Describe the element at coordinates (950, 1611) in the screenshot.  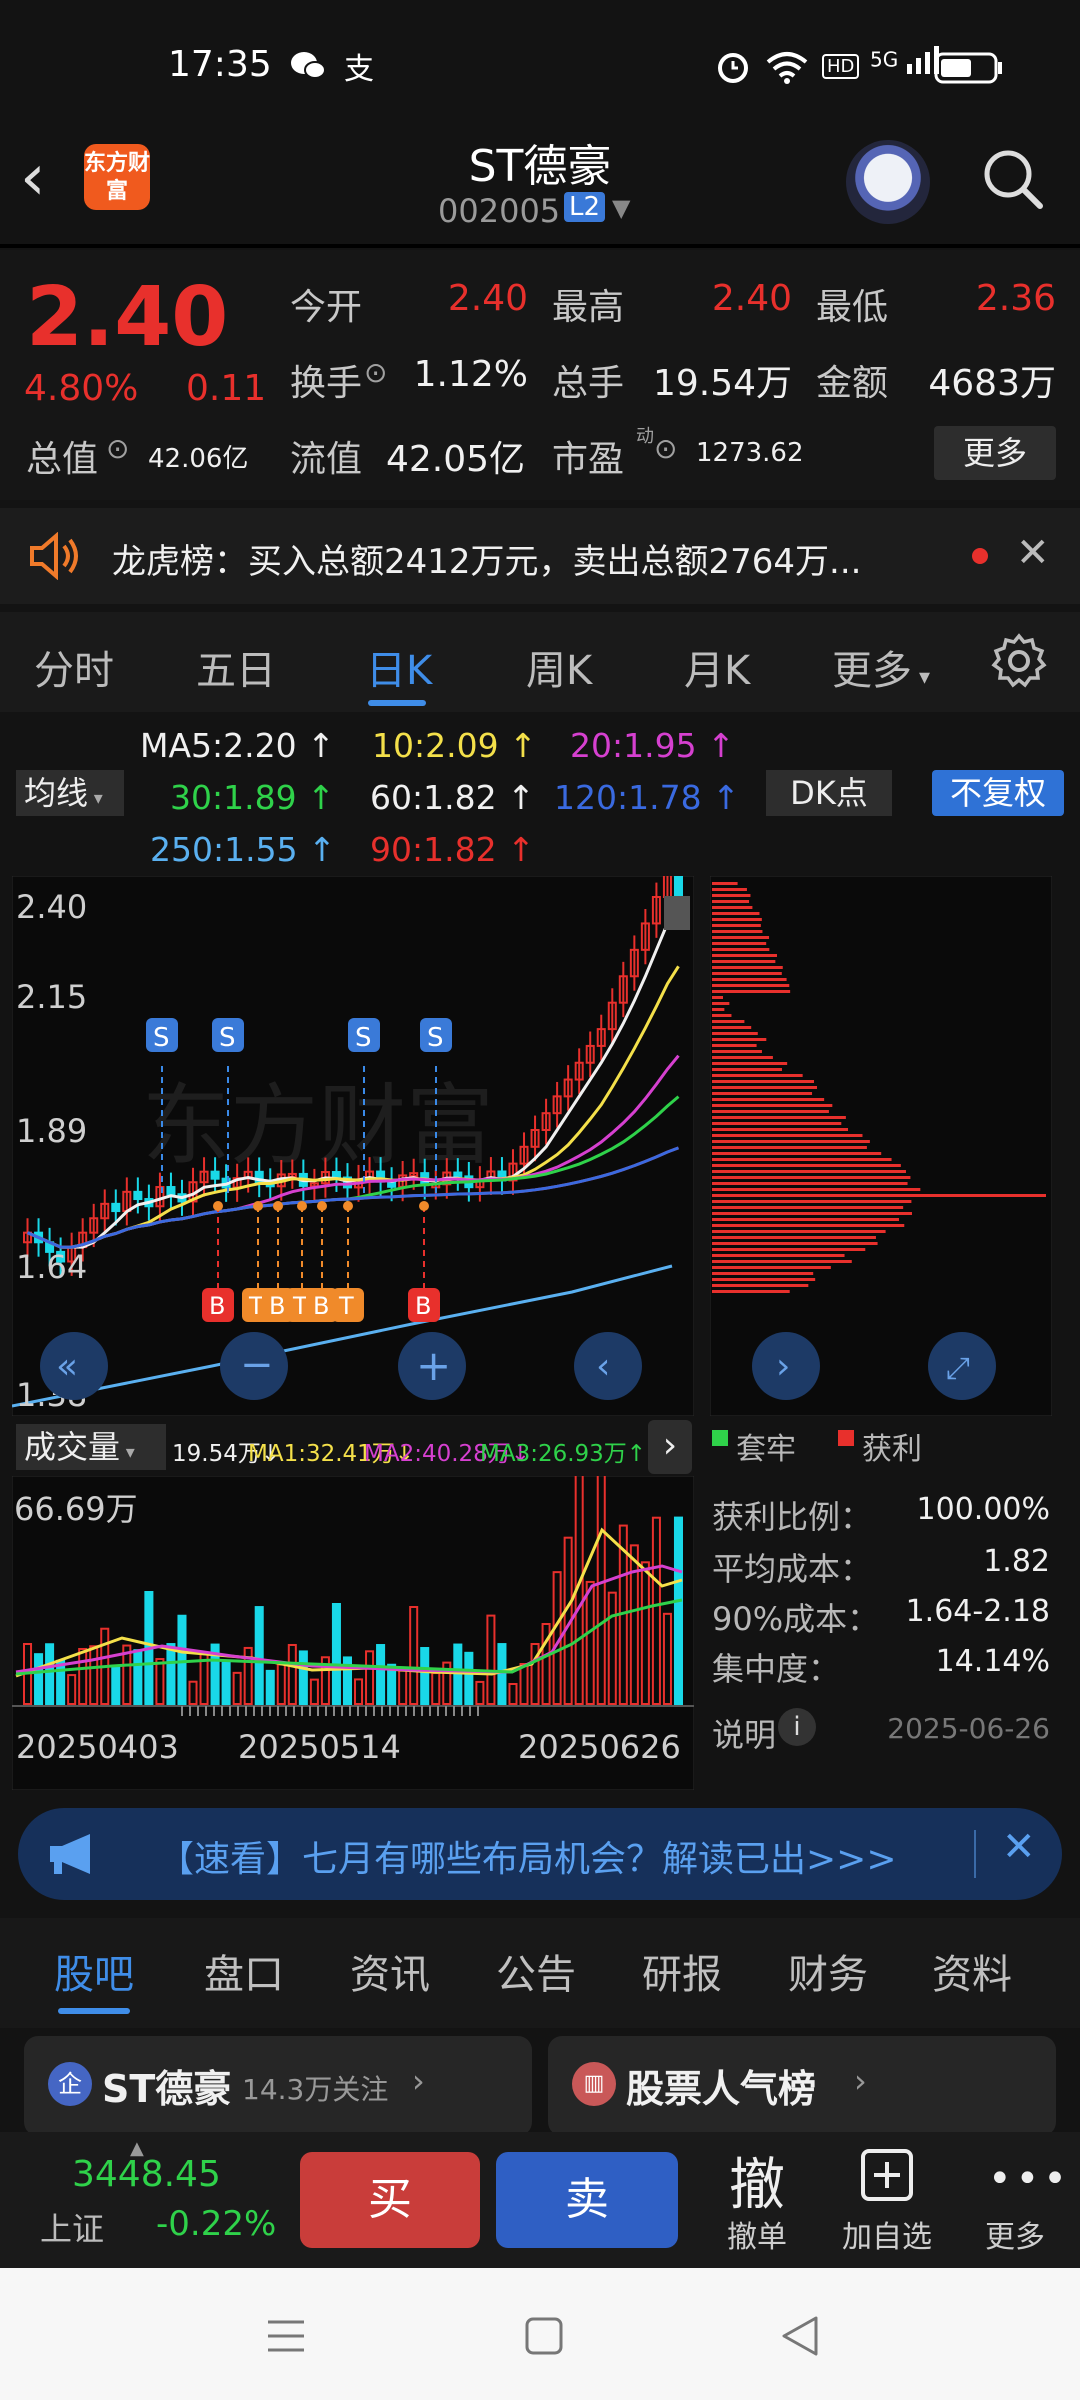
I see `stat-value: 1.64-2.18` at that location.